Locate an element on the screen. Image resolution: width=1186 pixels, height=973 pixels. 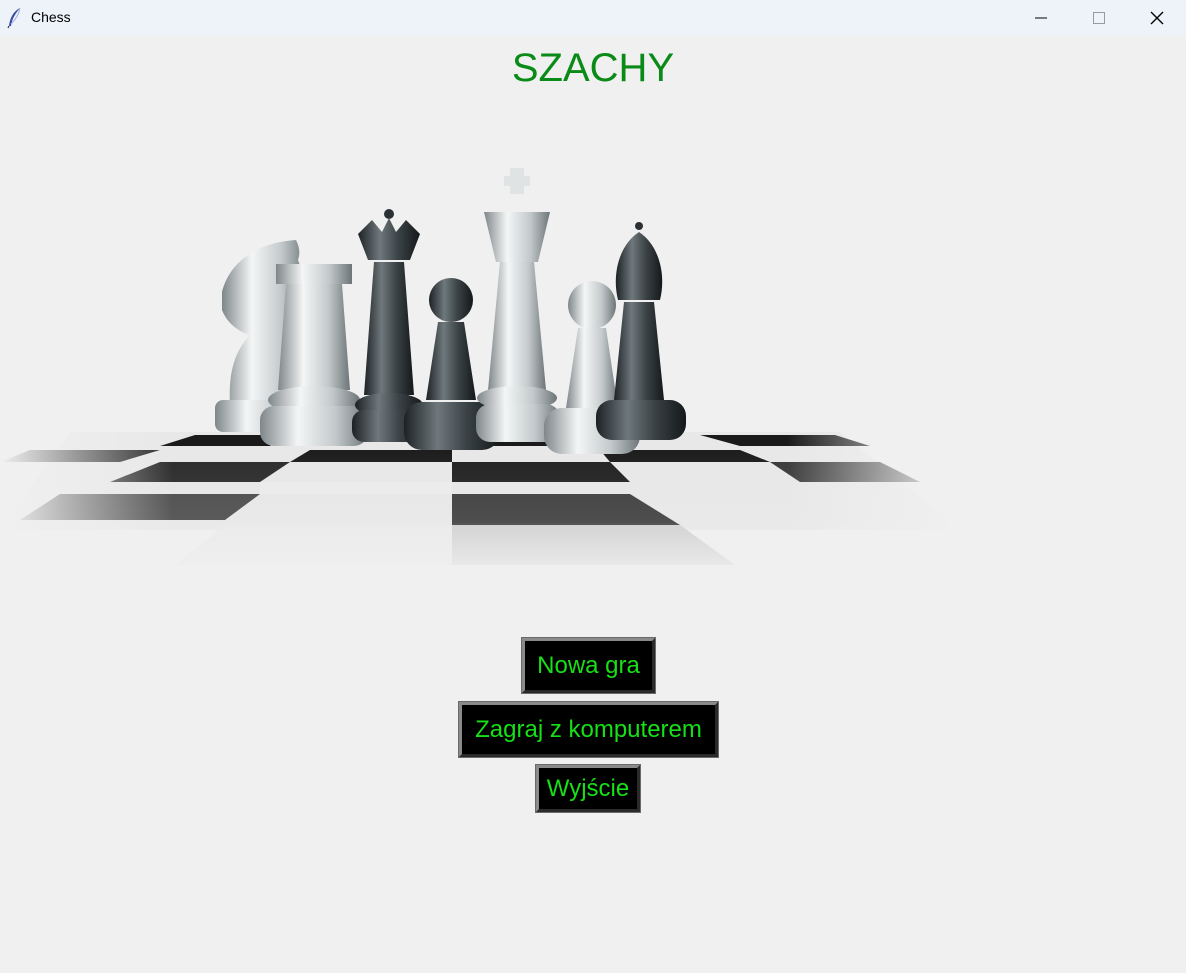
exit-button: Wyjście is located at coordinates (588, 788).